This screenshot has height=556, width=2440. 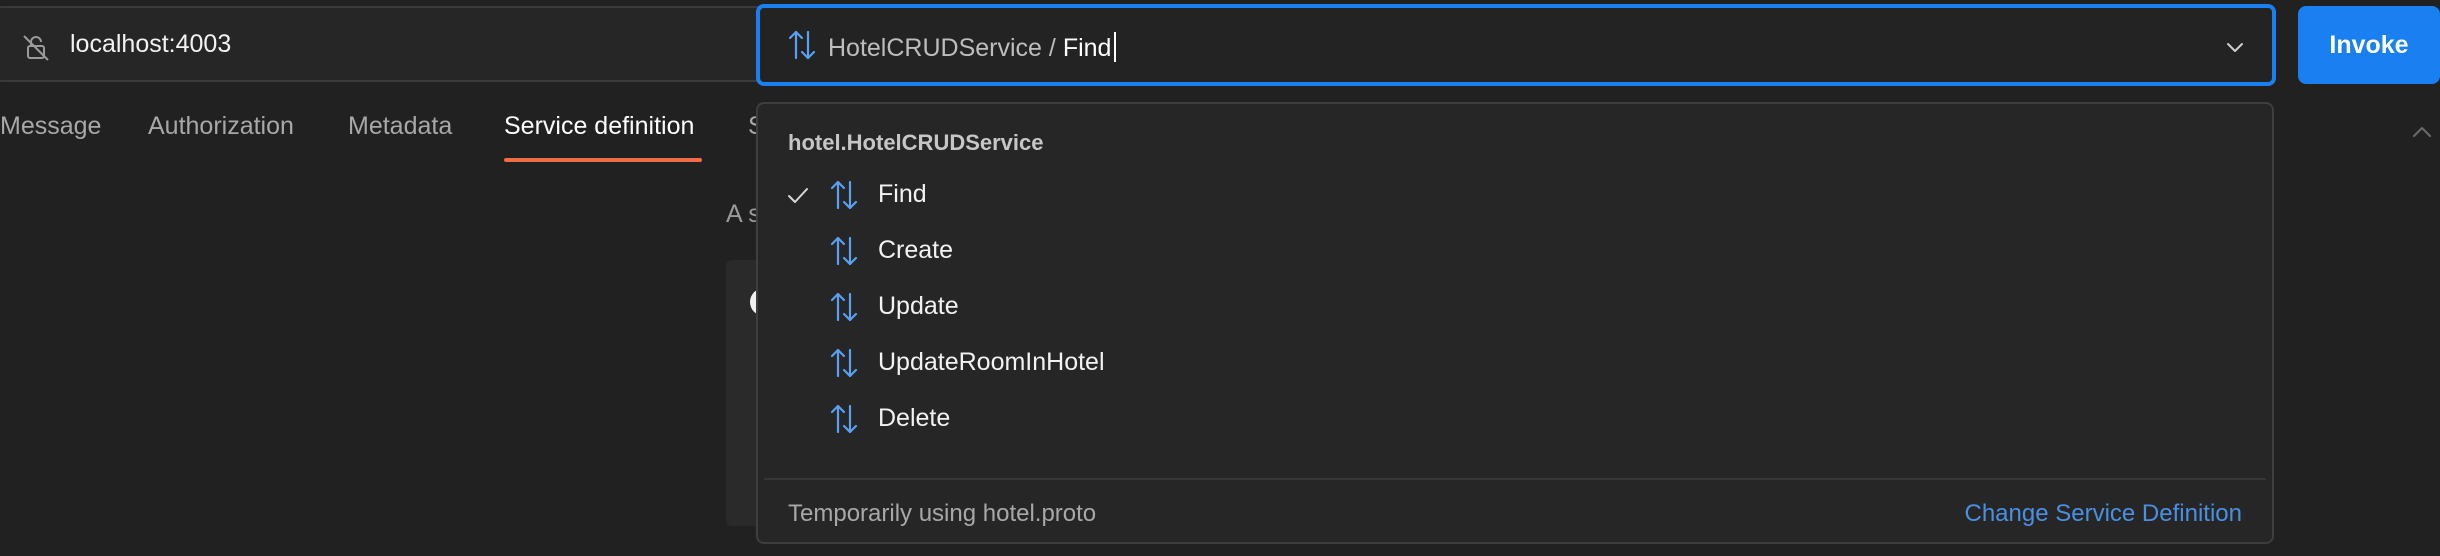 What do you see at coordinates (1515, 308) in the screenshot?
I see `method-option-update: Update` at bounding box center [1515, 308].